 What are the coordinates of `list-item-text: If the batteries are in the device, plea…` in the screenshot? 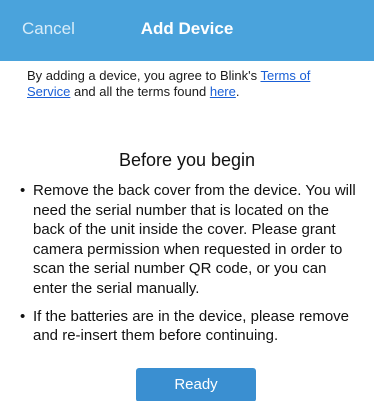 It's located at (191, 326).